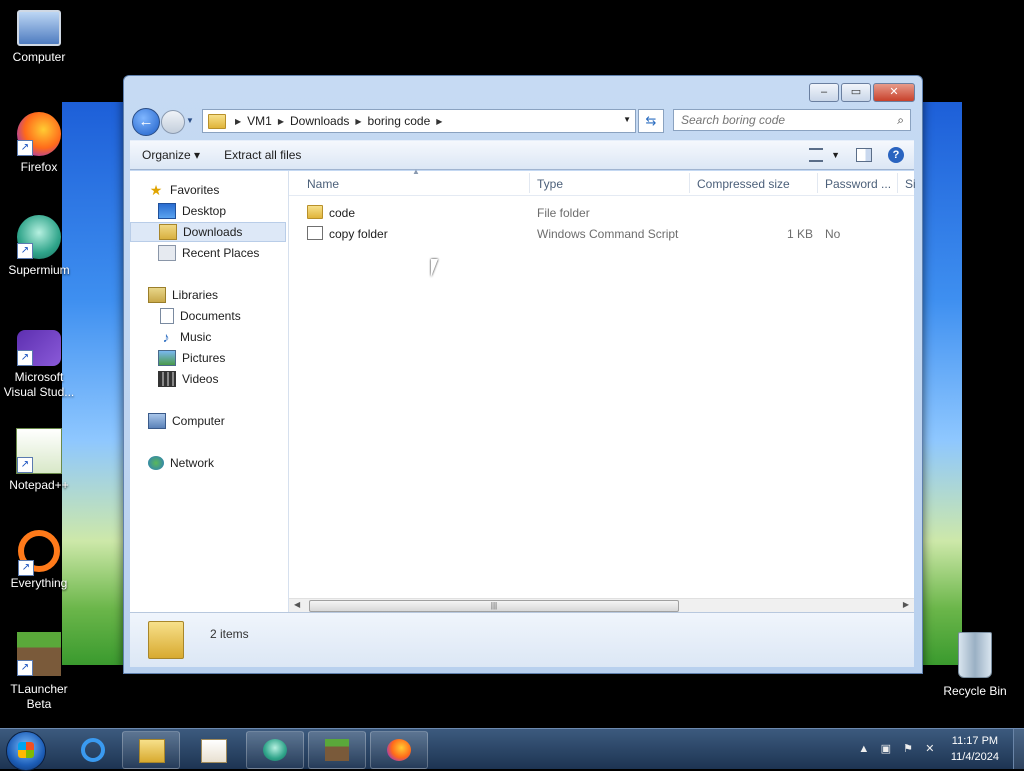  I want to click on nav-pictures: Pictures, so click(208, 358).